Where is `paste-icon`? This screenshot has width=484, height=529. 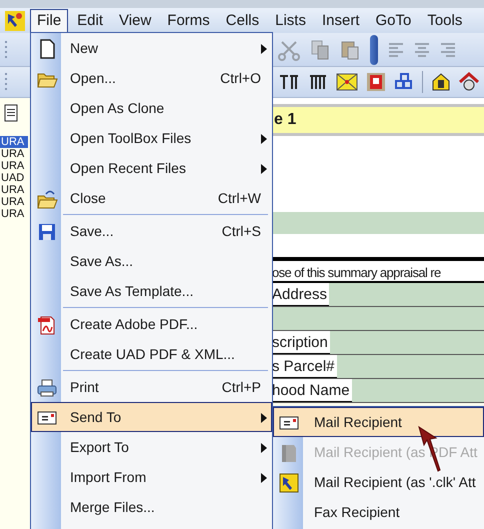 paste-icon is located at coordinates (350, 49).